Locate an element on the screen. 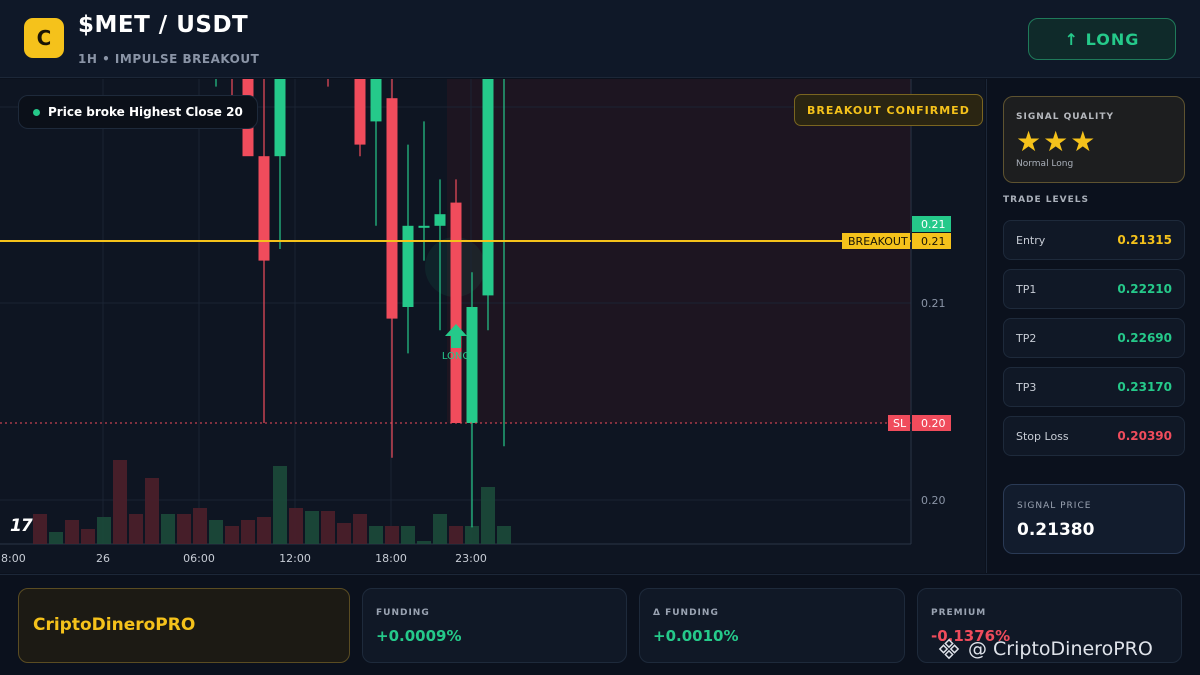 The height and width of the screenshot is (675, 1200). breakout-name-label: BREAKOUT is located at coordinates (878, 241).